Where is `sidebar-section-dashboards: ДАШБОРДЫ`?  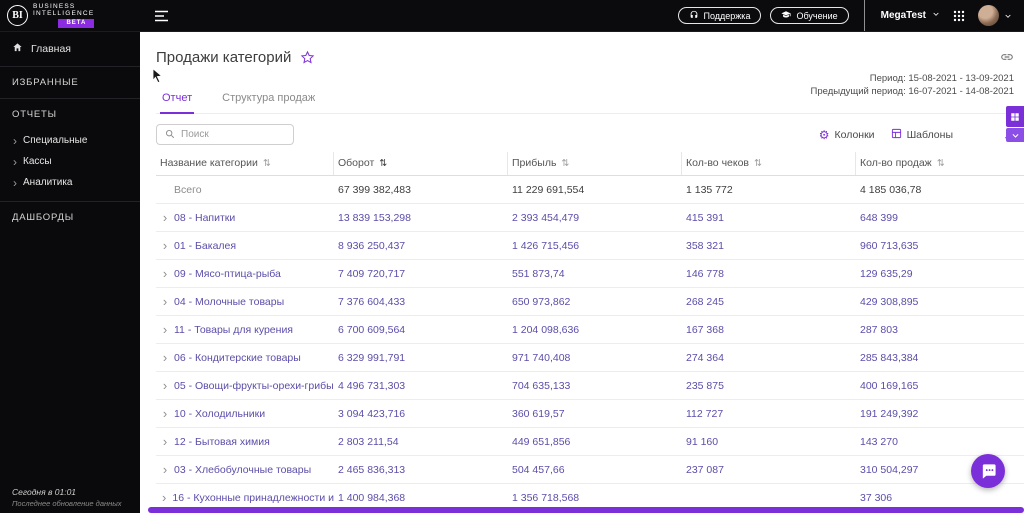
sidebar-section-dashboards: ДАШБОРДЫ is located at coordinates (70, 217).